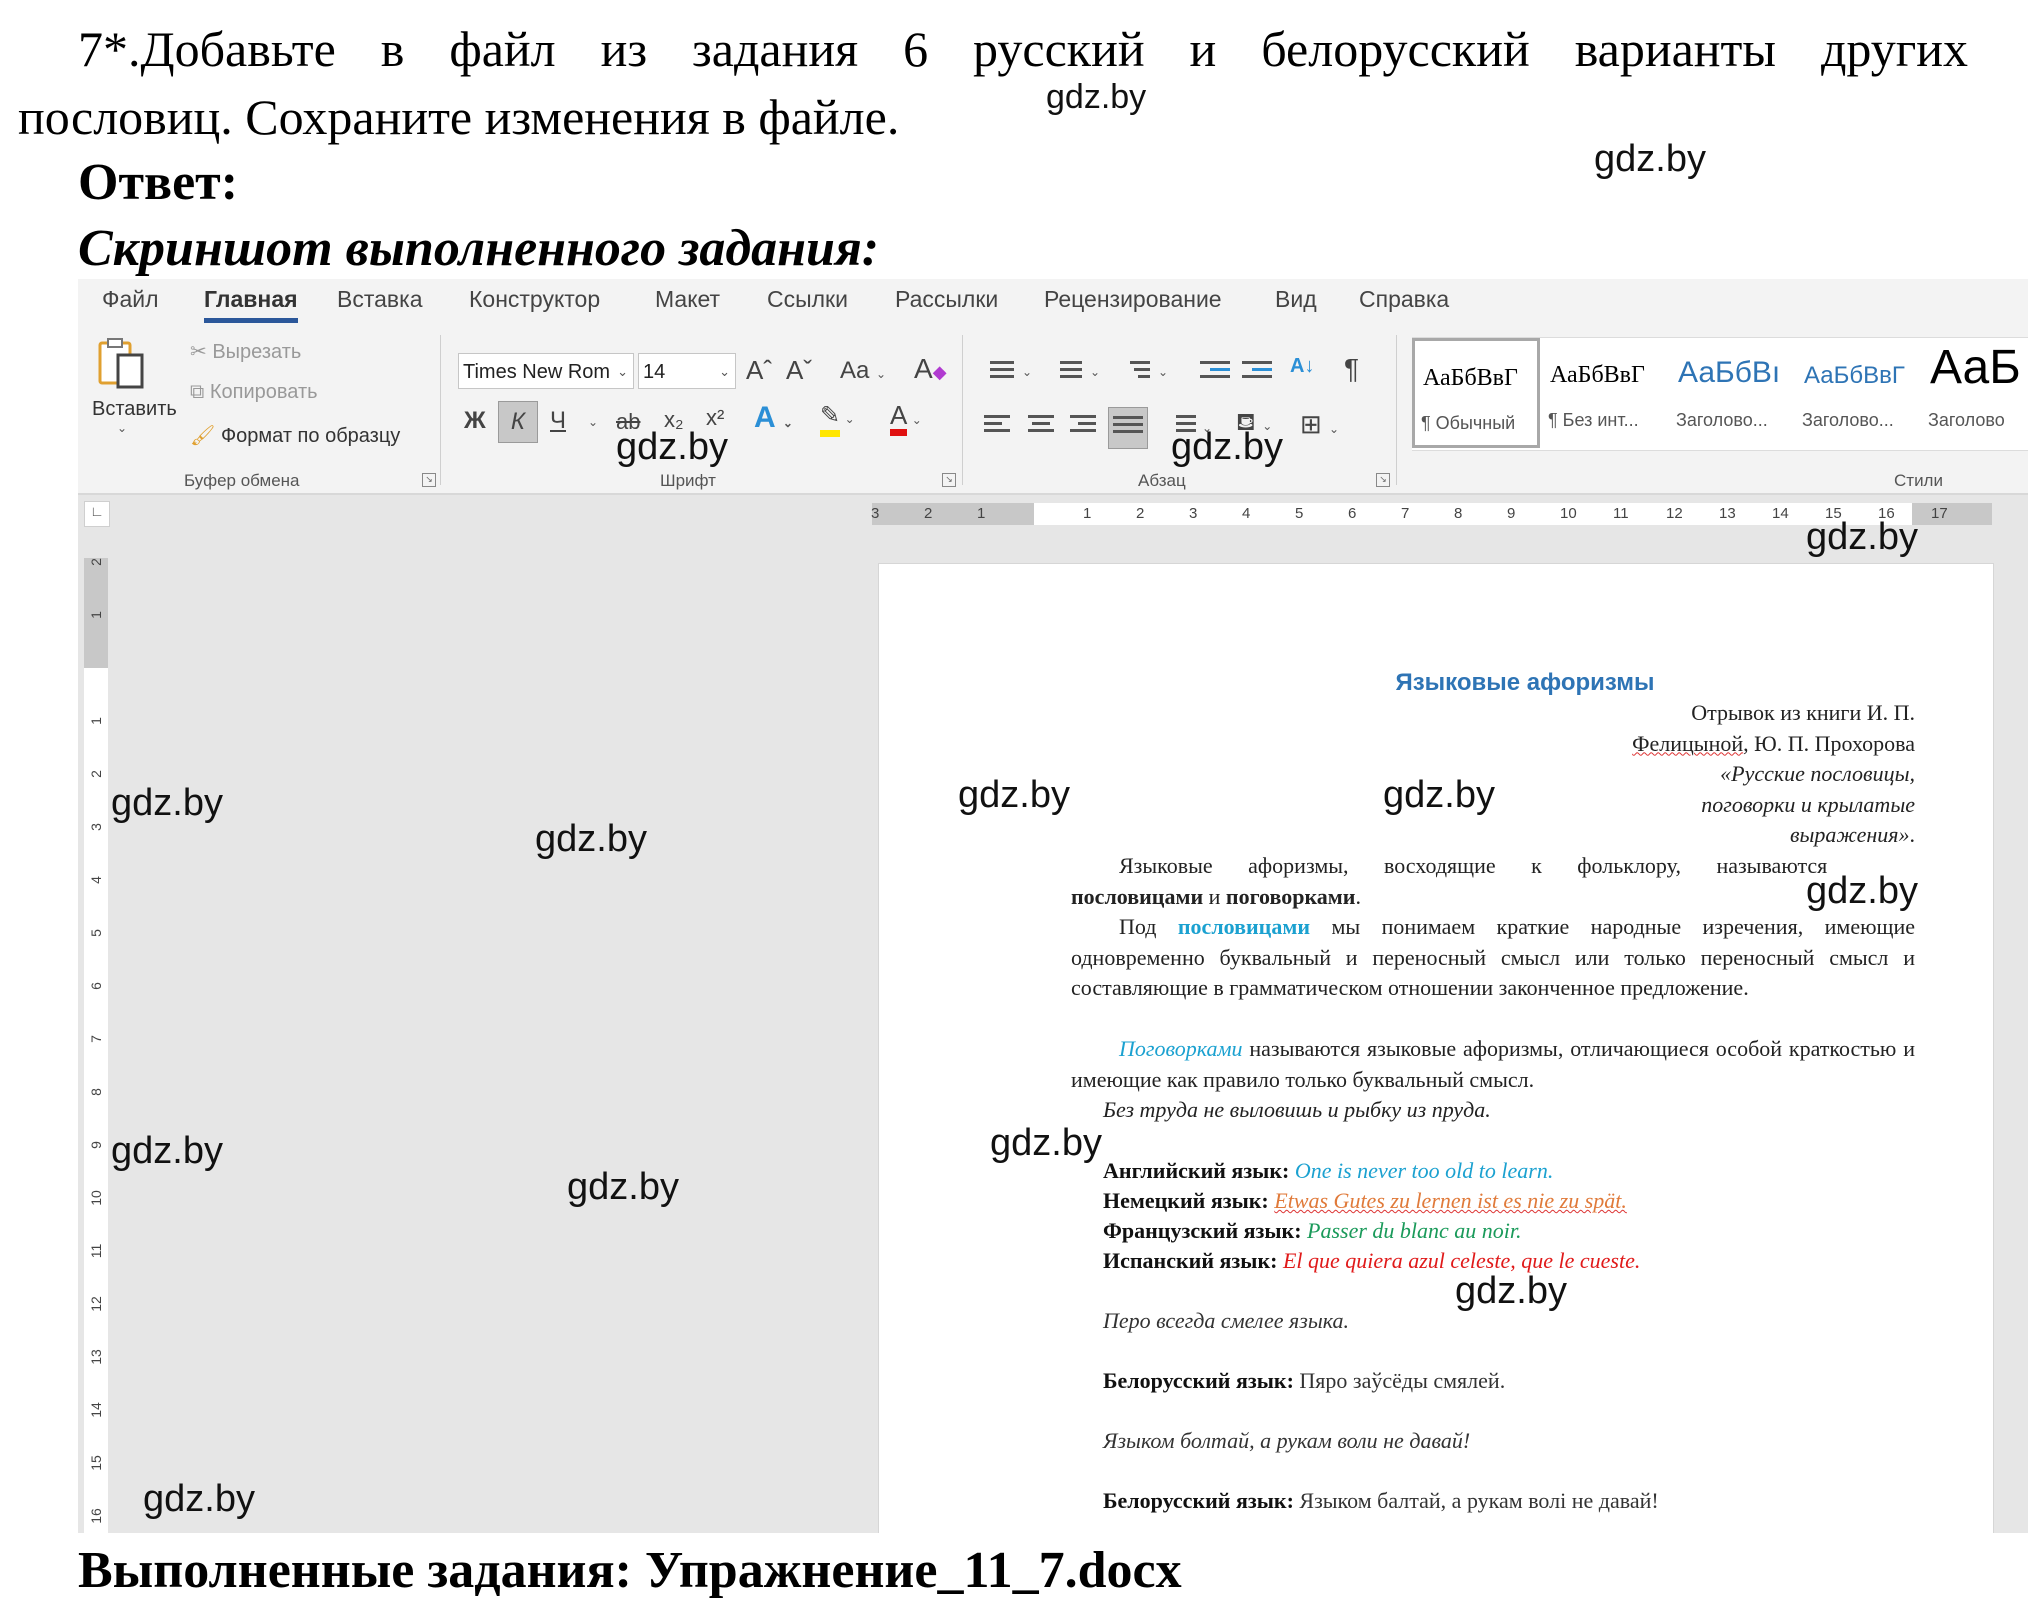 The image size is (2033, 1606). What do you see at coordinates (759, 370) in the screenshot?
I see `grow-font-button: Aˆ` at bounding box center [759, 370].